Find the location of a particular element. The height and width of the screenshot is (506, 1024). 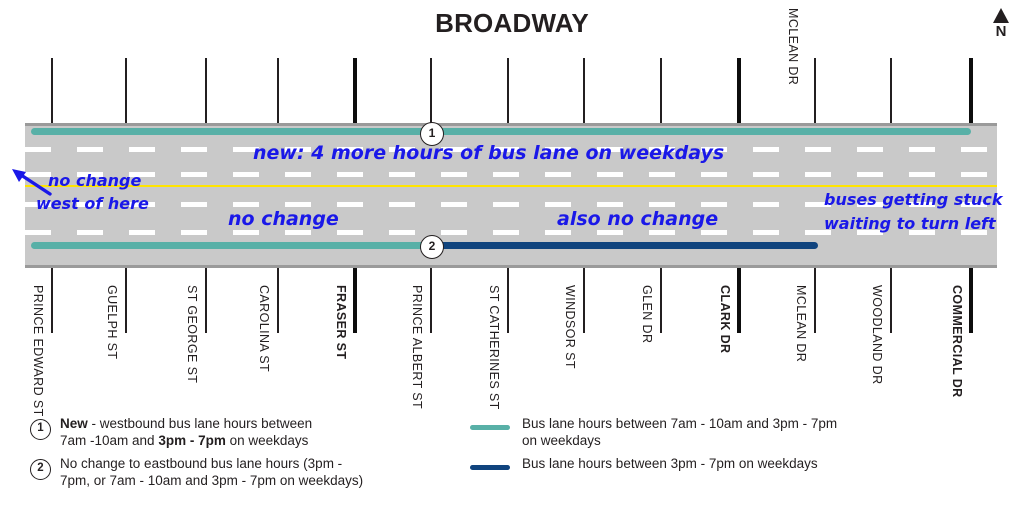

street-label-st-catherines-st: ST CATHERINES ST is located at coordinates (494, 347).